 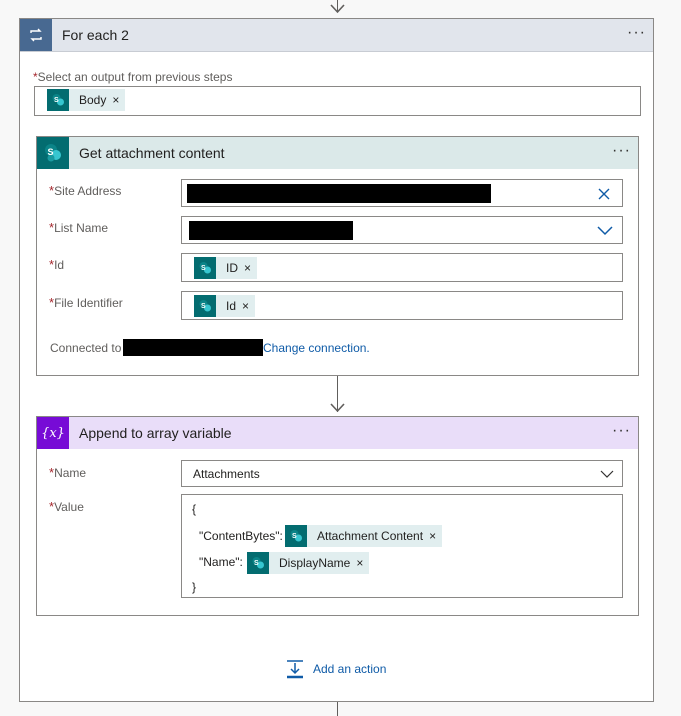 What do you see at coordinates (241, 536) in the screenshot?
I see `content-bytes-key: "ContentBytes":` at bounding box center [241, 536].